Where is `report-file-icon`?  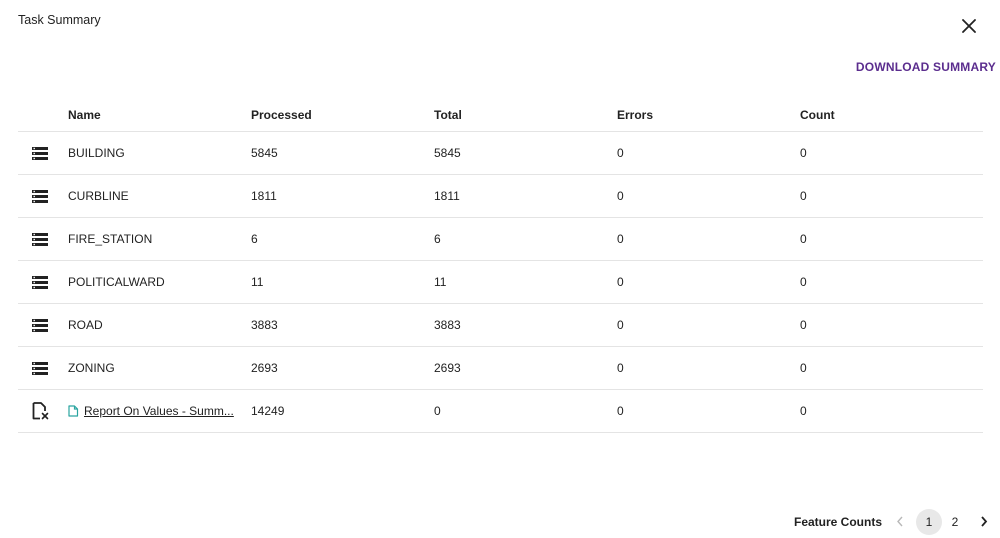
report-file-icon is located at coordinates (43, 411).